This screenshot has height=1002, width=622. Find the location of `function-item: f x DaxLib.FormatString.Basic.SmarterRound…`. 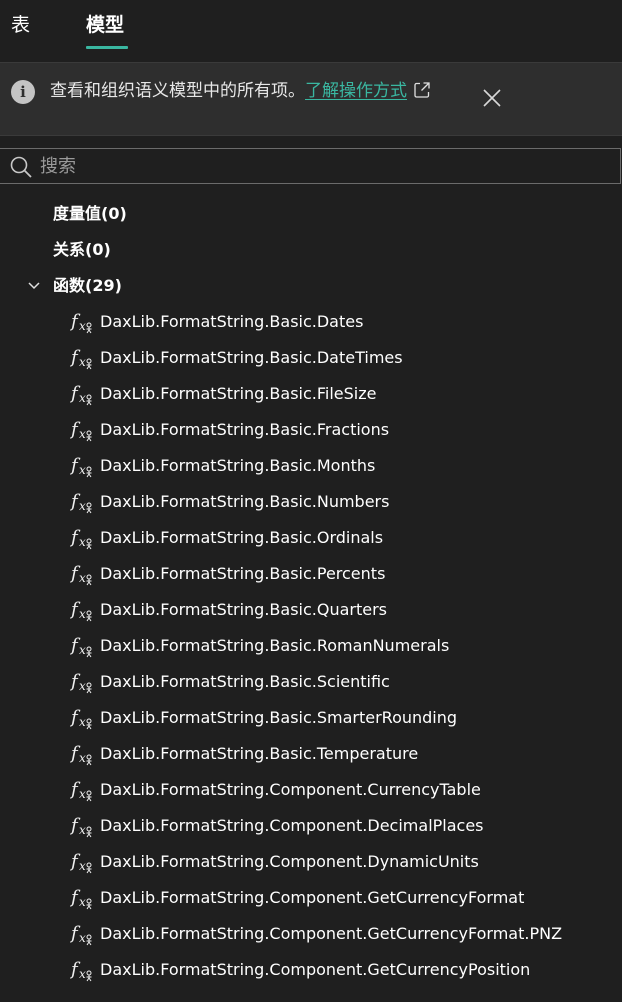

function-item: f x DaxLib.FormatString.Basic.SmarterRound… is located at coordinates (311, 718).